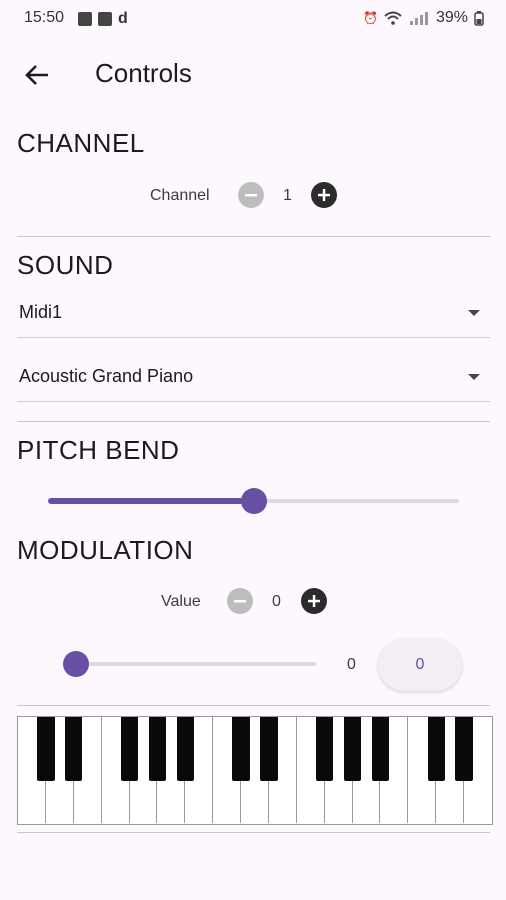 The height and width of the screenshot is (900, 506). What do you see at coordinates (180, 195) in the screenshot?
I see `channel-label: Channel` at bounding box center [180, 195].